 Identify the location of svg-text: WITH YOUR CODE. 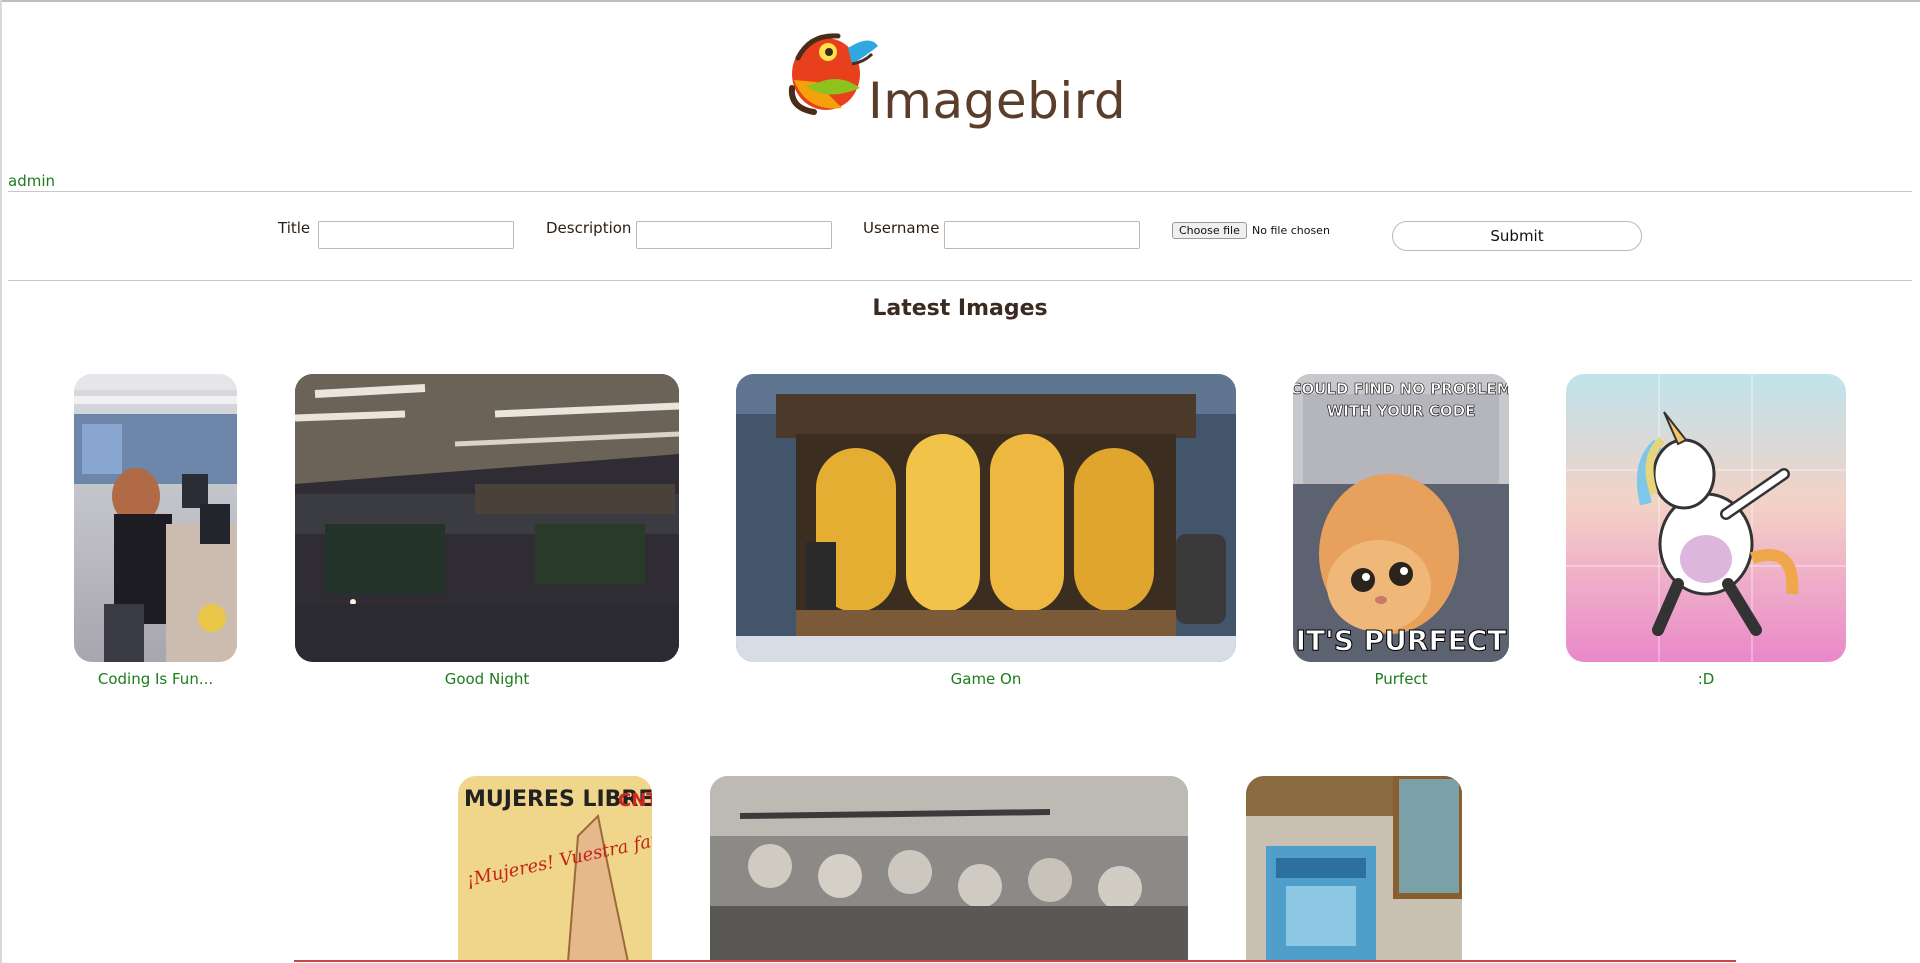
(1401, 411).